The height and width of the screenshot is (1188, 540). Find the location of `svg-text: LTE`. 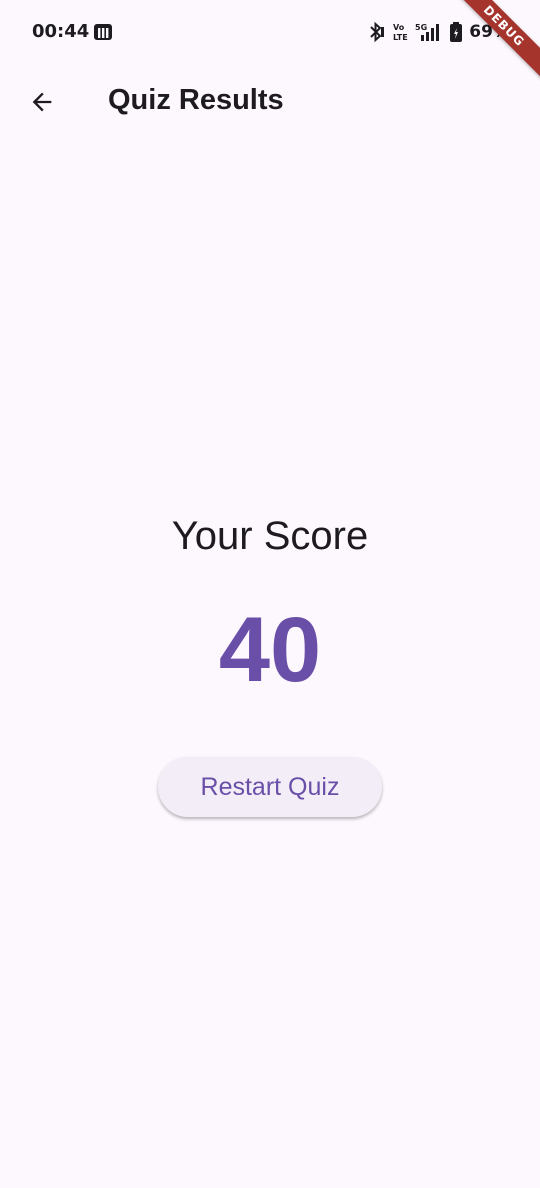

svg-text: LTE is located at coordinates (400, 37).